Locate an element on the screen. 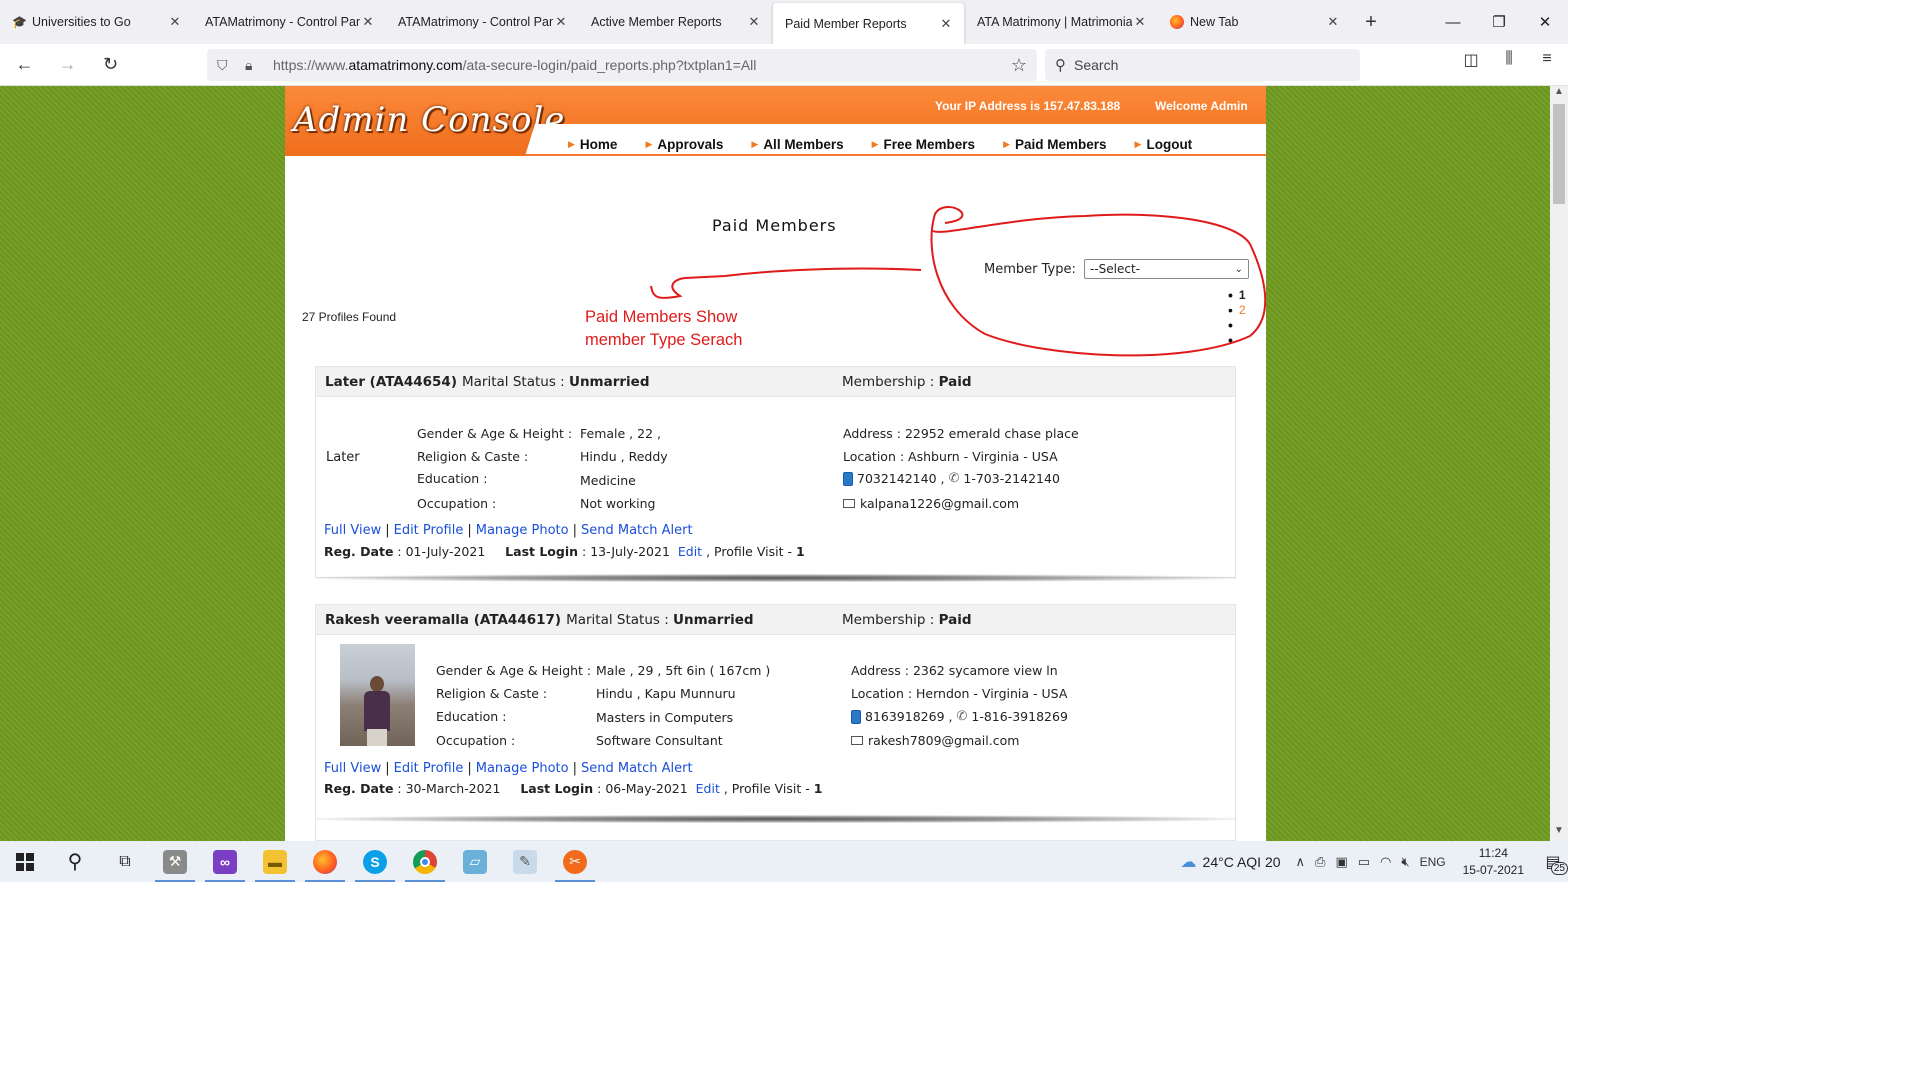 Image resolution: width=1920 pixels, height=1080 pixels. chrome-icon is located at coordinates (425, 861).